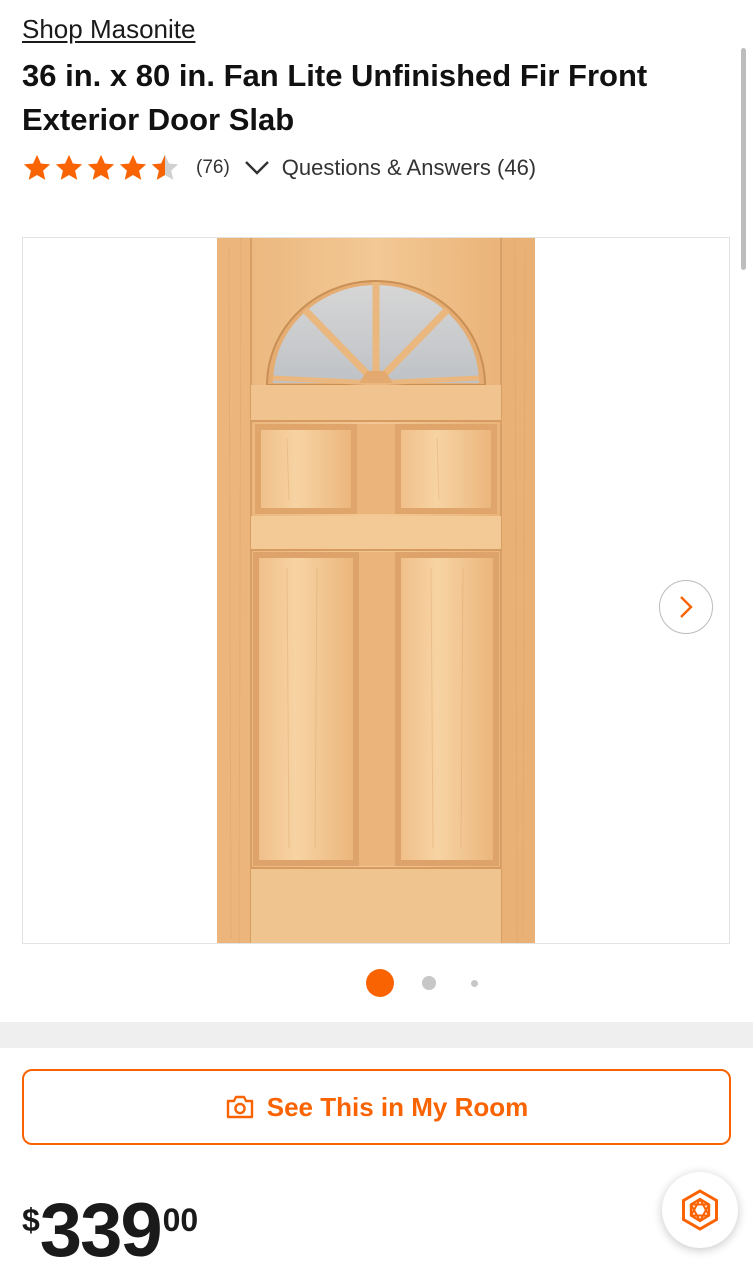 The width and height of the screenshot is (753, 1280). What do you see at coordinates (165, 167) in the screenshot?
I see `half-star-icon` at bounding box center [165, 167].